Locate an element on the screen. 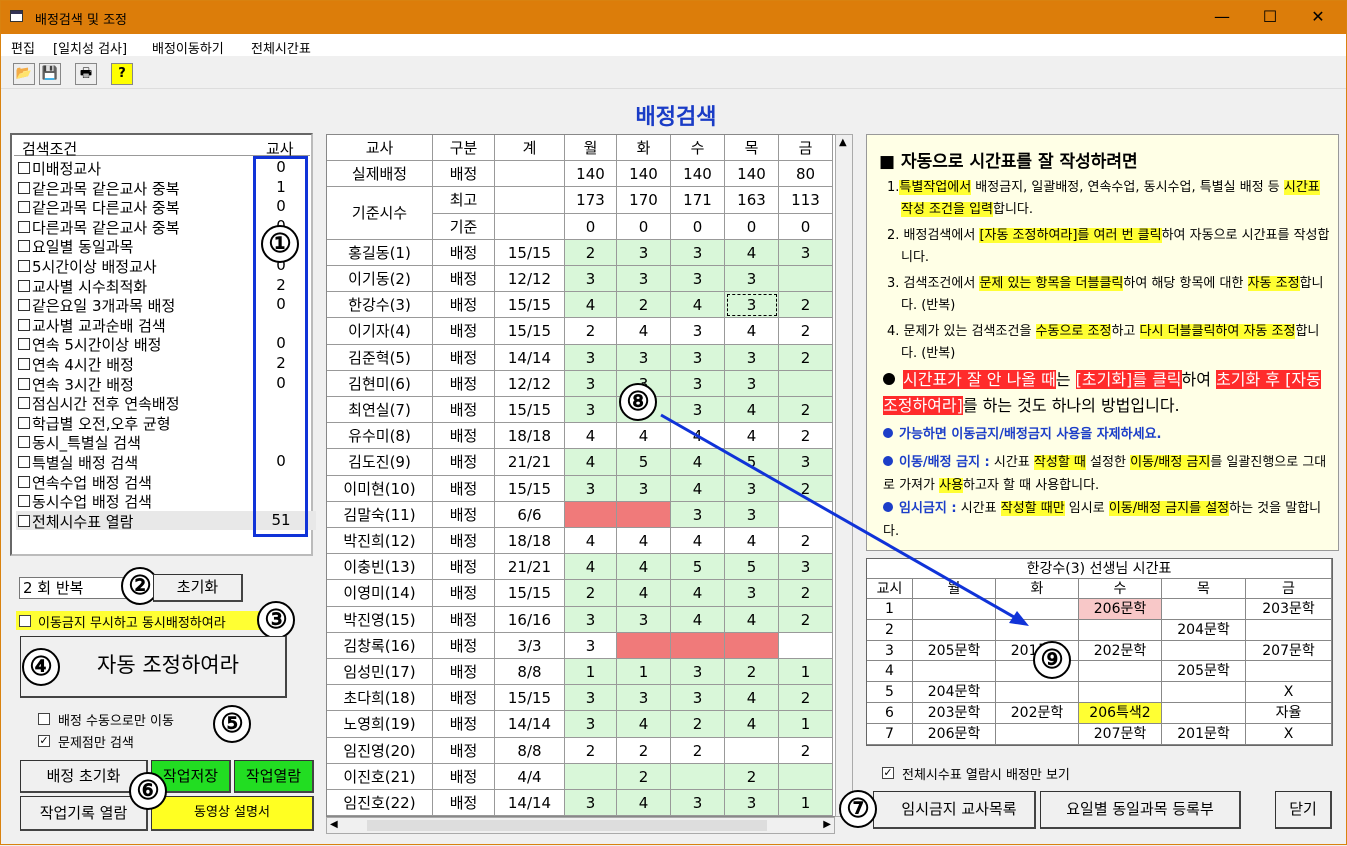  arrow-overlay is located at coordinates (844, 519).